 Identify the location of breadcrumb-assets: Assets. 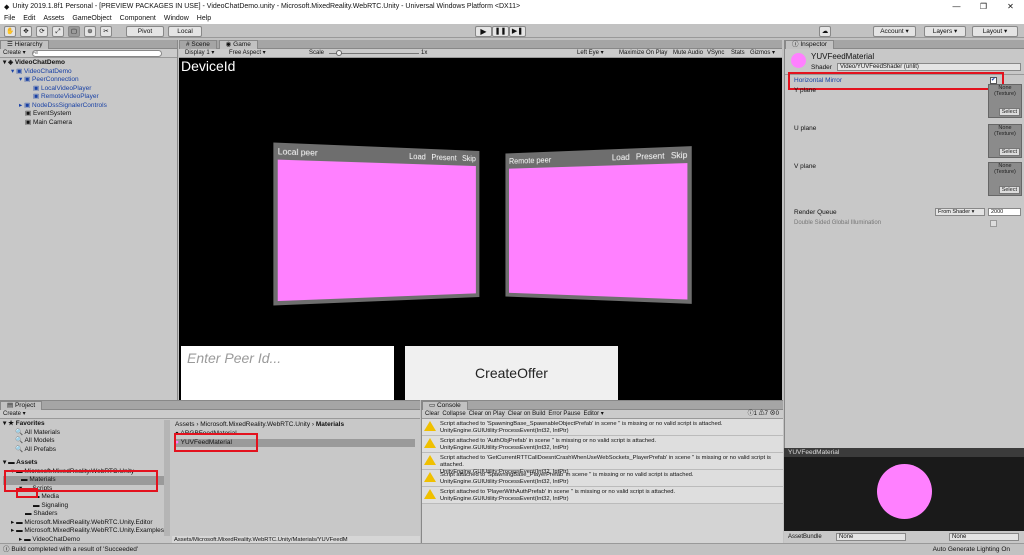
(185, 424).